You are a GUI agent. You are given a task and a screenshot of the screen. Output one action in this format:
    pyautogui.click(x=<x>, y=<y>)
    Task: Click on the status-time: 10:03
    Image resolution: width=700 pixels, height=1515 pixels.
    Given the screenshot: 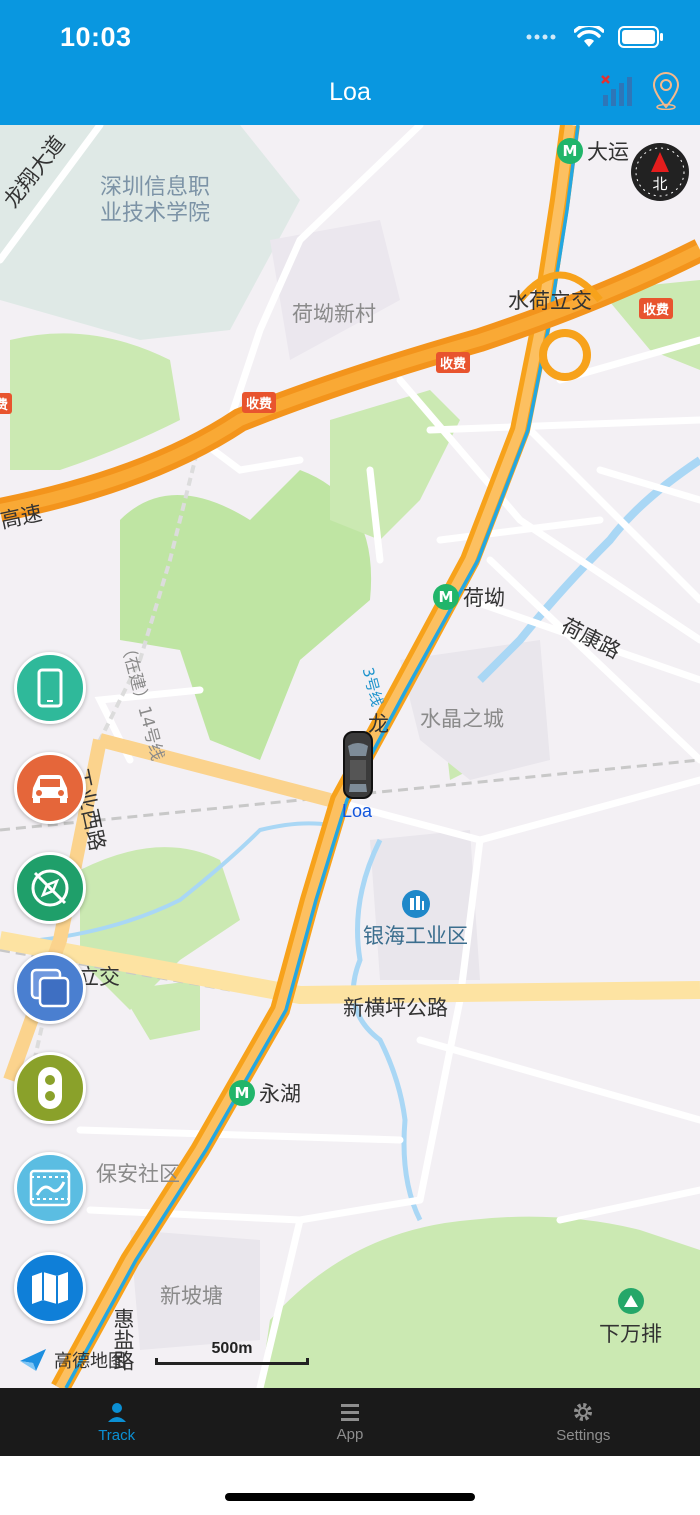 What is the action you would take?
    pyautogui.click(x=96, y=37)
    